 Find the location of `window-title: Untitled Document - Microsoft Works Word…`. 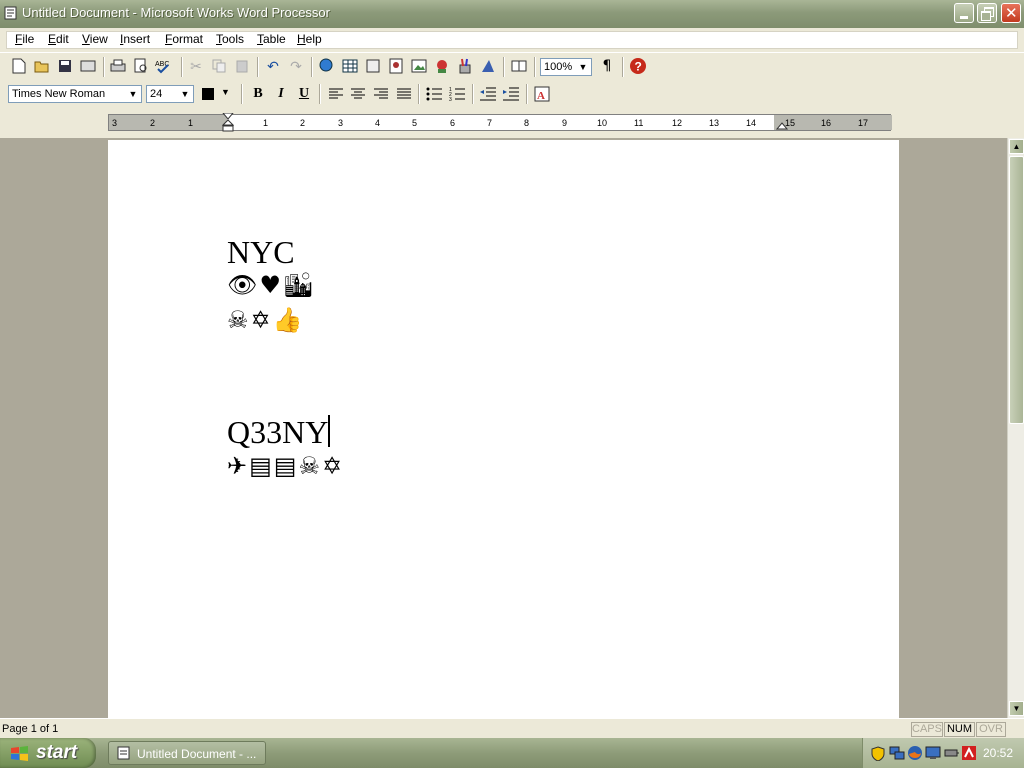

window-title: Untitled Document - Microsoft Works Word… is located at coordinates (176, 12).